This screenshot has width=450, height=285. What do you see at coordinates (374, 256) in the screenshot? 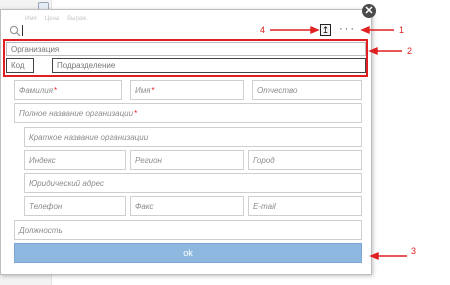
I see `arrow-3-head` at bounding box center [374, 256].